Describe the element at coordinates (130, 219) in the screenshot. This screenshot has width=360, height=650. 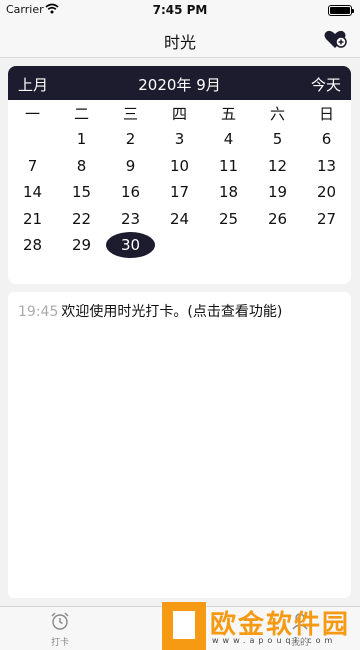
I see `day-cell: 23` at that location.